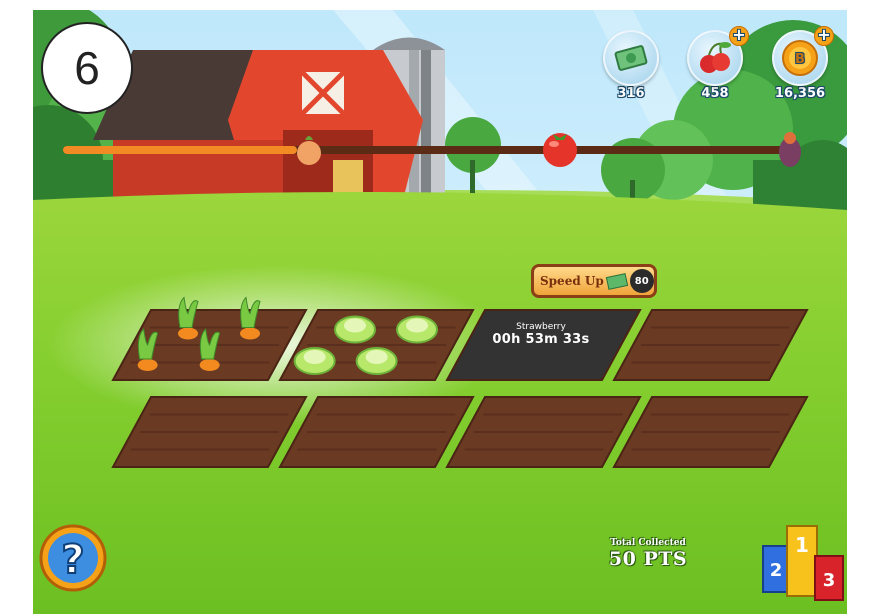 This screenshot has width=871, height=614. I want to click on coin-icon: B +, so click(803, 56).